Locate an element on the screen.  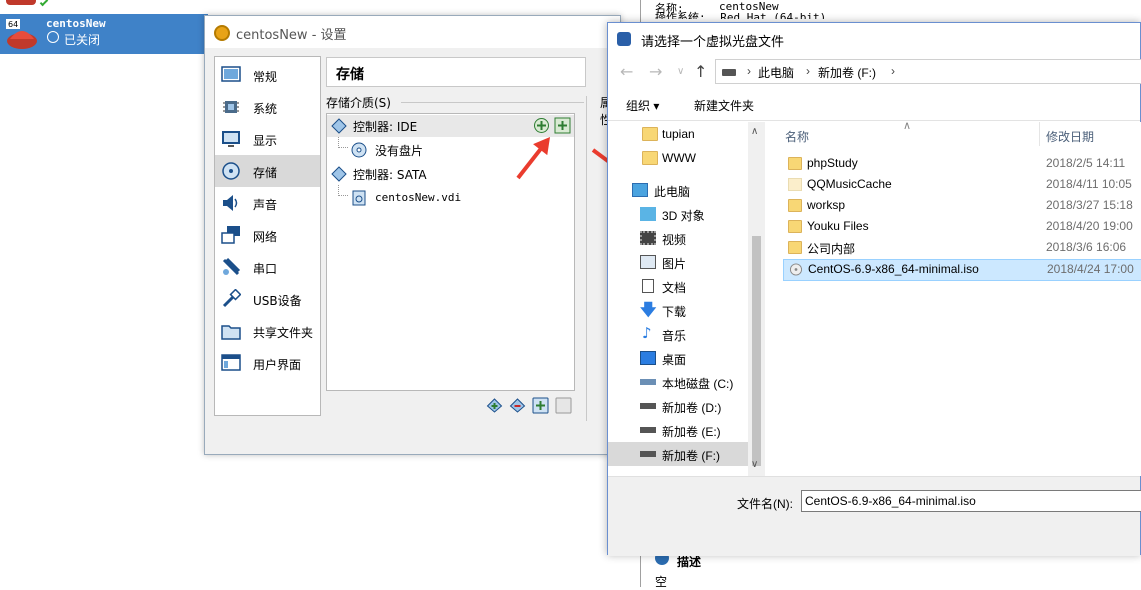
nav-item-videos: 视频 is located at coordinates (678, 238).